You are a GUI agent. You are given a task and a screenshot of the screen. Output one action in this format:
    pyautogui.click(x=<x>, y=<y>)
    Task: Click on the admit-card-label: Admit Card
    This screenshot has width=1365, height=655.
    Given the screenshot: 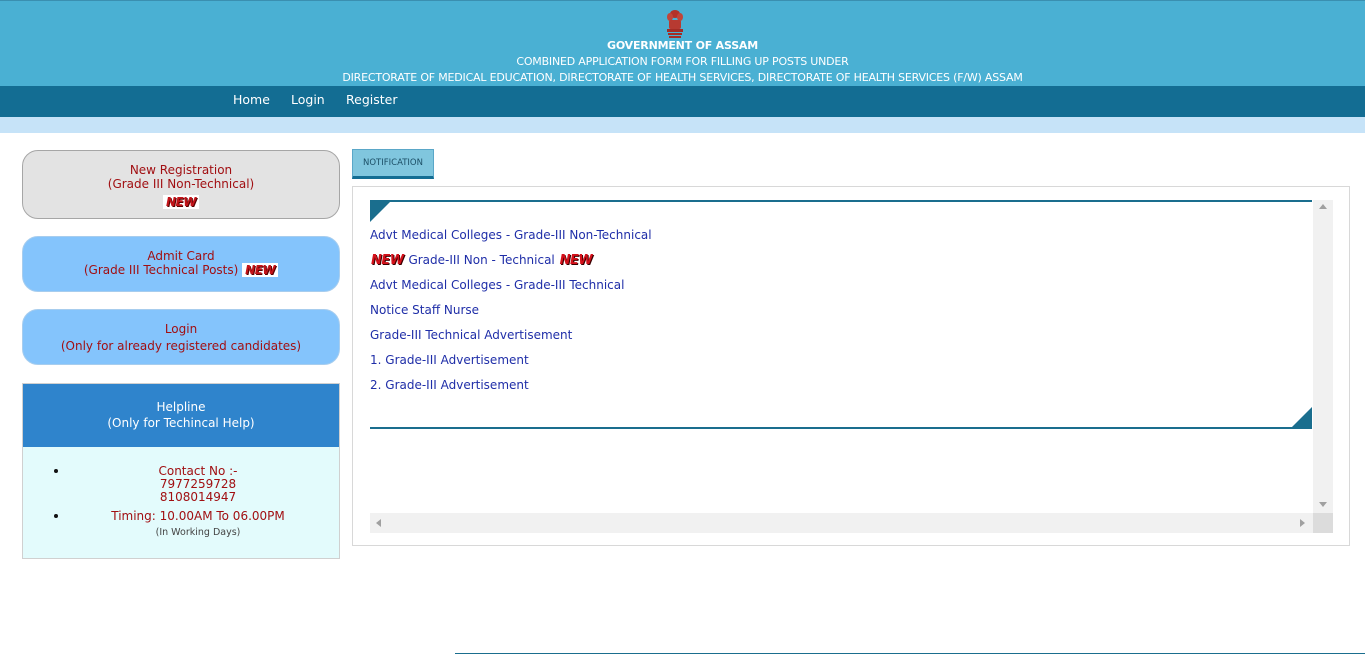 What is the action you would take?
    pyautogui.click(x=181, y=256)
    